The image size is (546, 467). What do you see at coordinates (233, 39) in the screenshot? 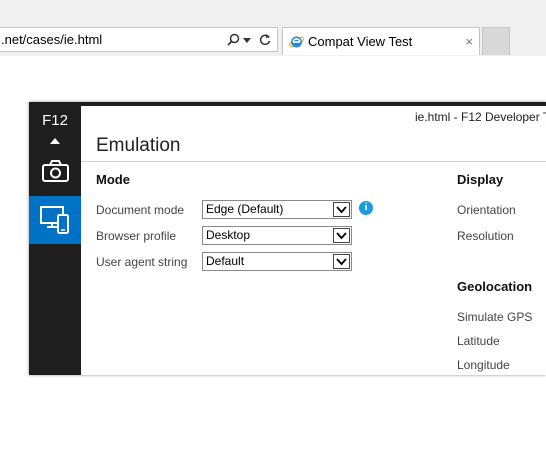
I see `search-icon` at bounding box center [233, 39].